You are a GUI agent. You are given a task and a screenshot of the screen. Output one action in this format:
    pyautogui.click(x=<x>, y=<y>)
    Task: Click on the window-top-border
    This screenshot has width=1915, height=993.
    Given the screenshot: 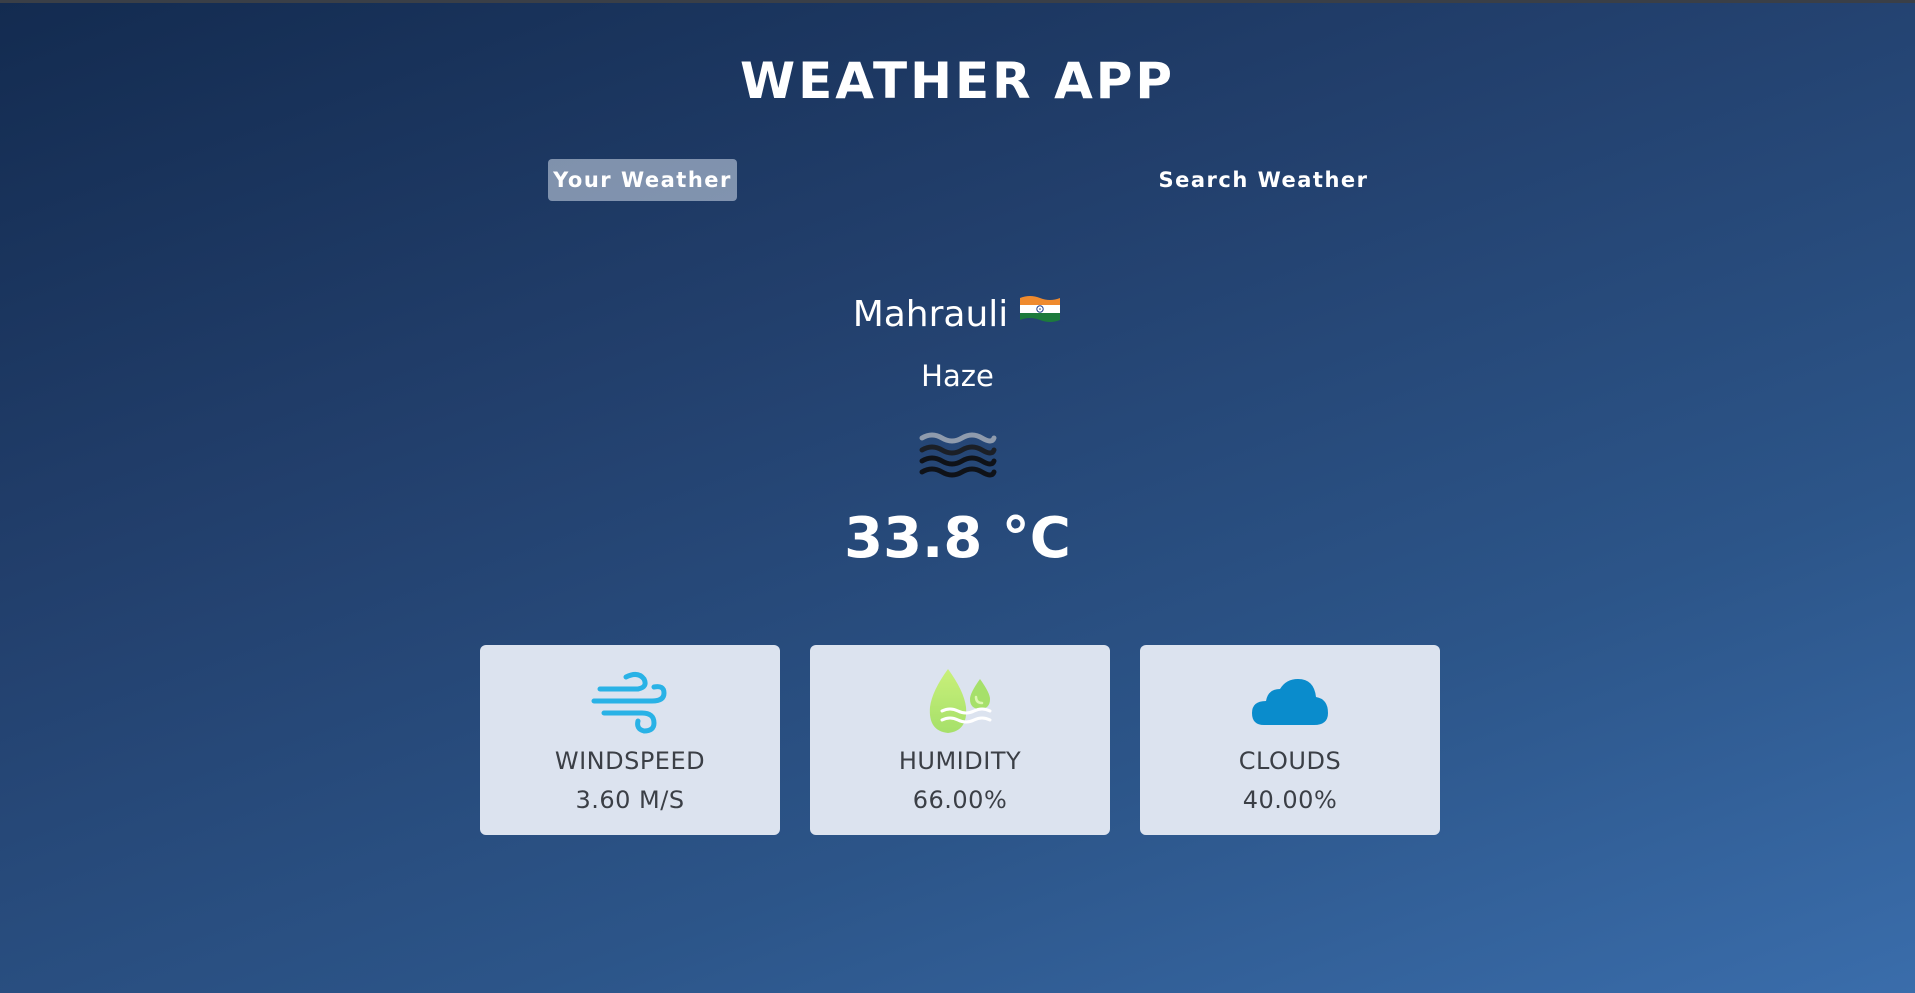 What is the action you would take?
    pyautogui.click(x=957, y=1)
    